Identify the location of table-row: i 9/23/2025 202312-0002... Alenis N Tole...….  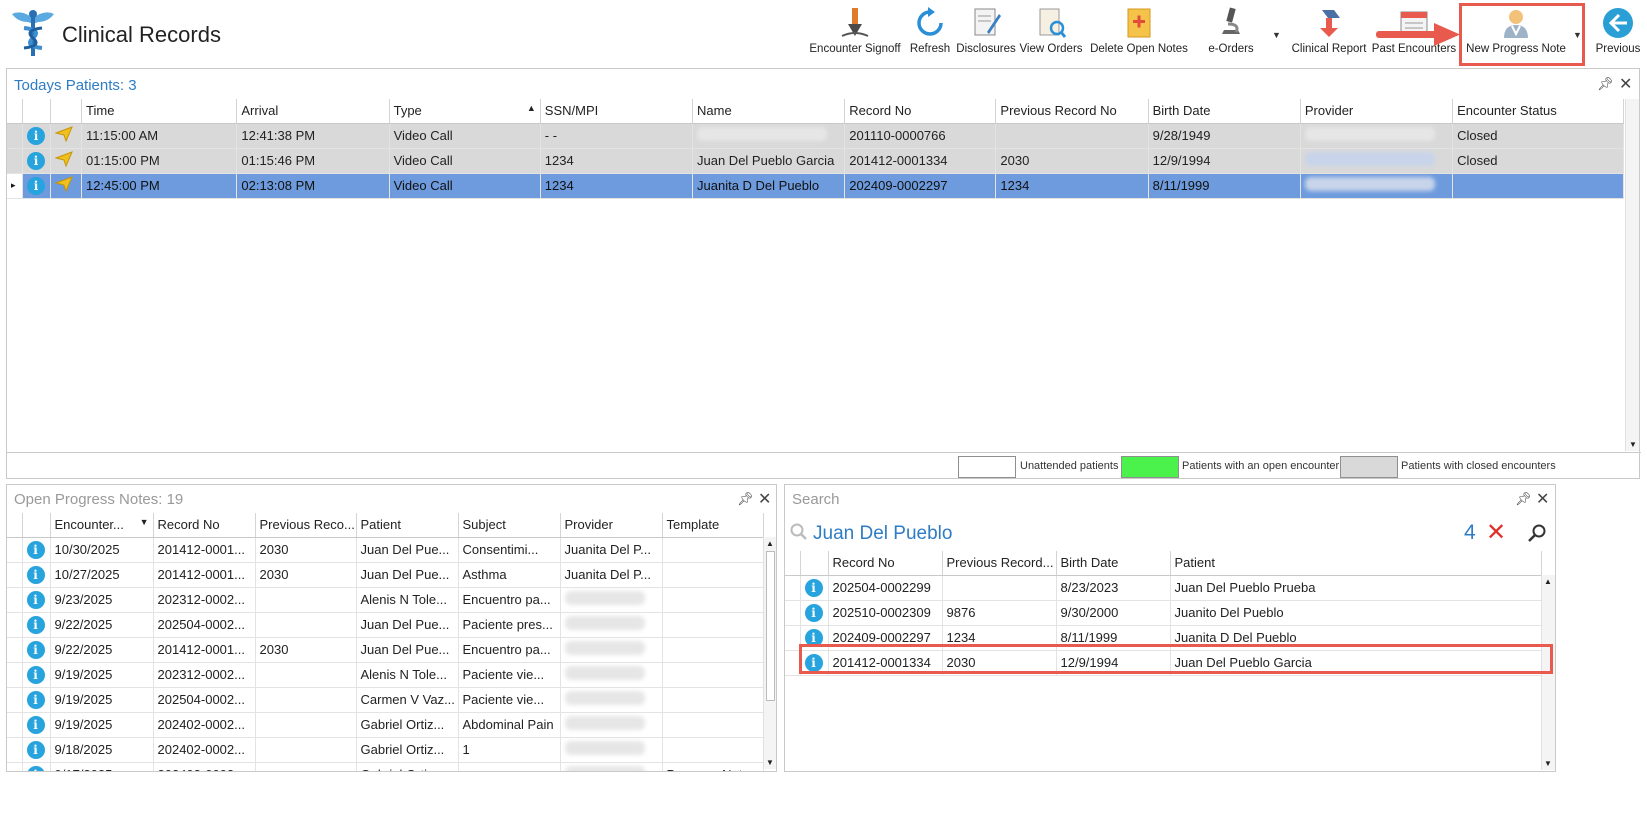
(385, 600).